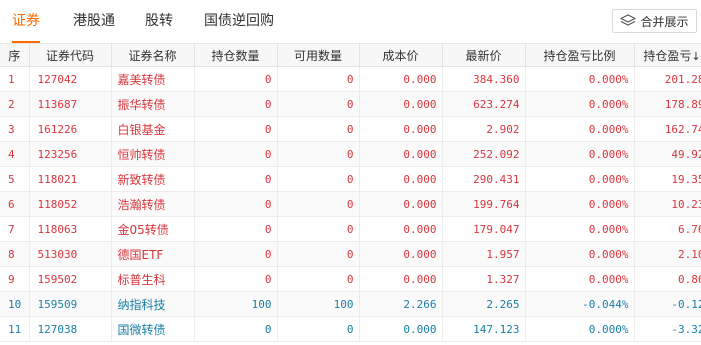  Describe the element at coordinates (153, 104) in the screenshot. I see `cell-name: 振华转债` at that location.